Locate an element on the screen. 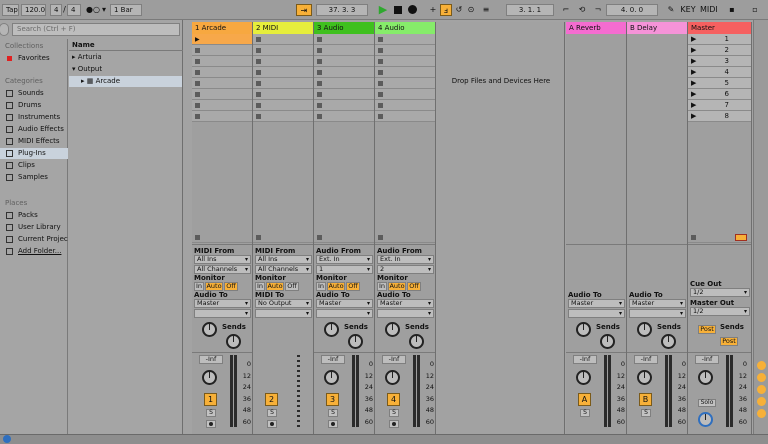  name-column-header: Name is located at coordinates (126, 45).